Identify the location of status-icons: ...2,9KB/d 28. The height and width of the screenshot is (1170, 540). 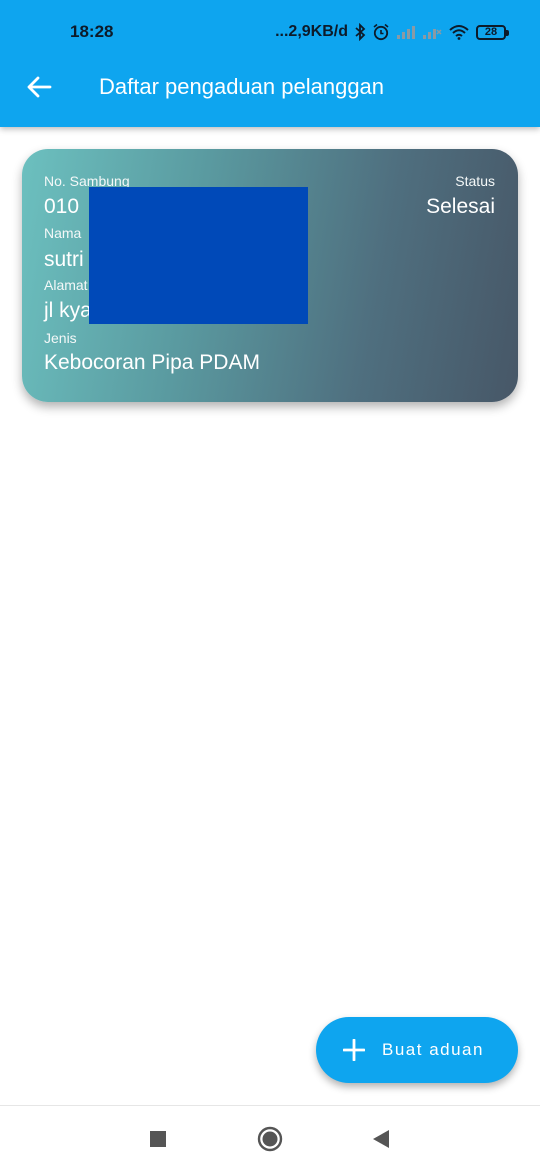
(392, 32).